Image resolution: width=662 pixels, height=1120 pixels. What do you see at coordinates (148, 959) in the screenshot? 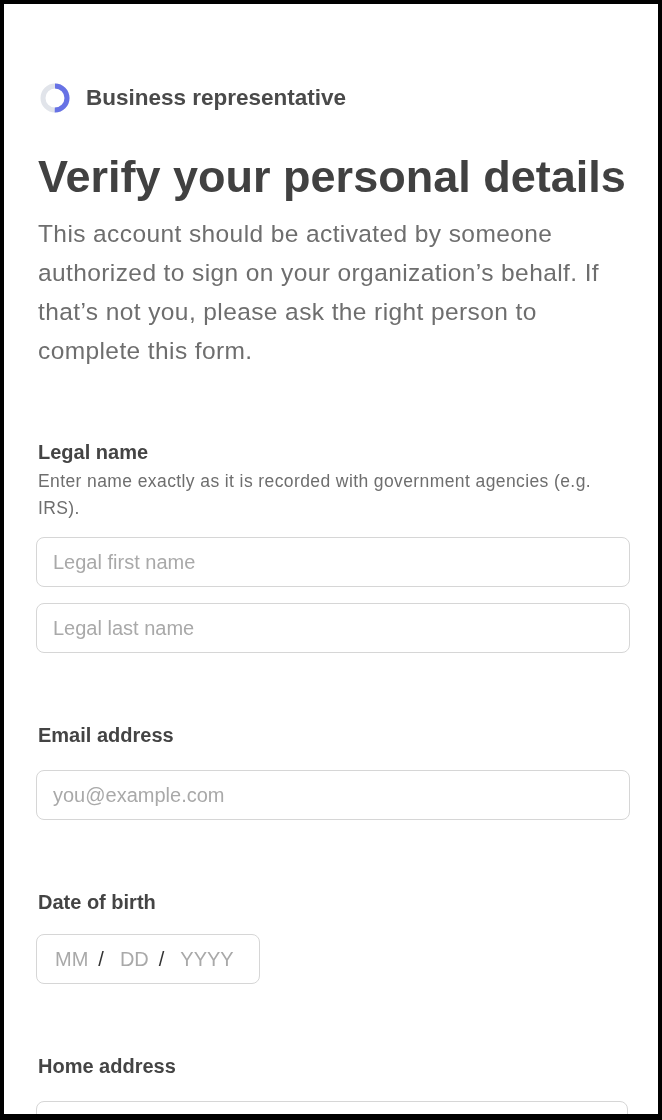
I see `date-field: MM / DD / YYYY` at bounding box center [148, 959].